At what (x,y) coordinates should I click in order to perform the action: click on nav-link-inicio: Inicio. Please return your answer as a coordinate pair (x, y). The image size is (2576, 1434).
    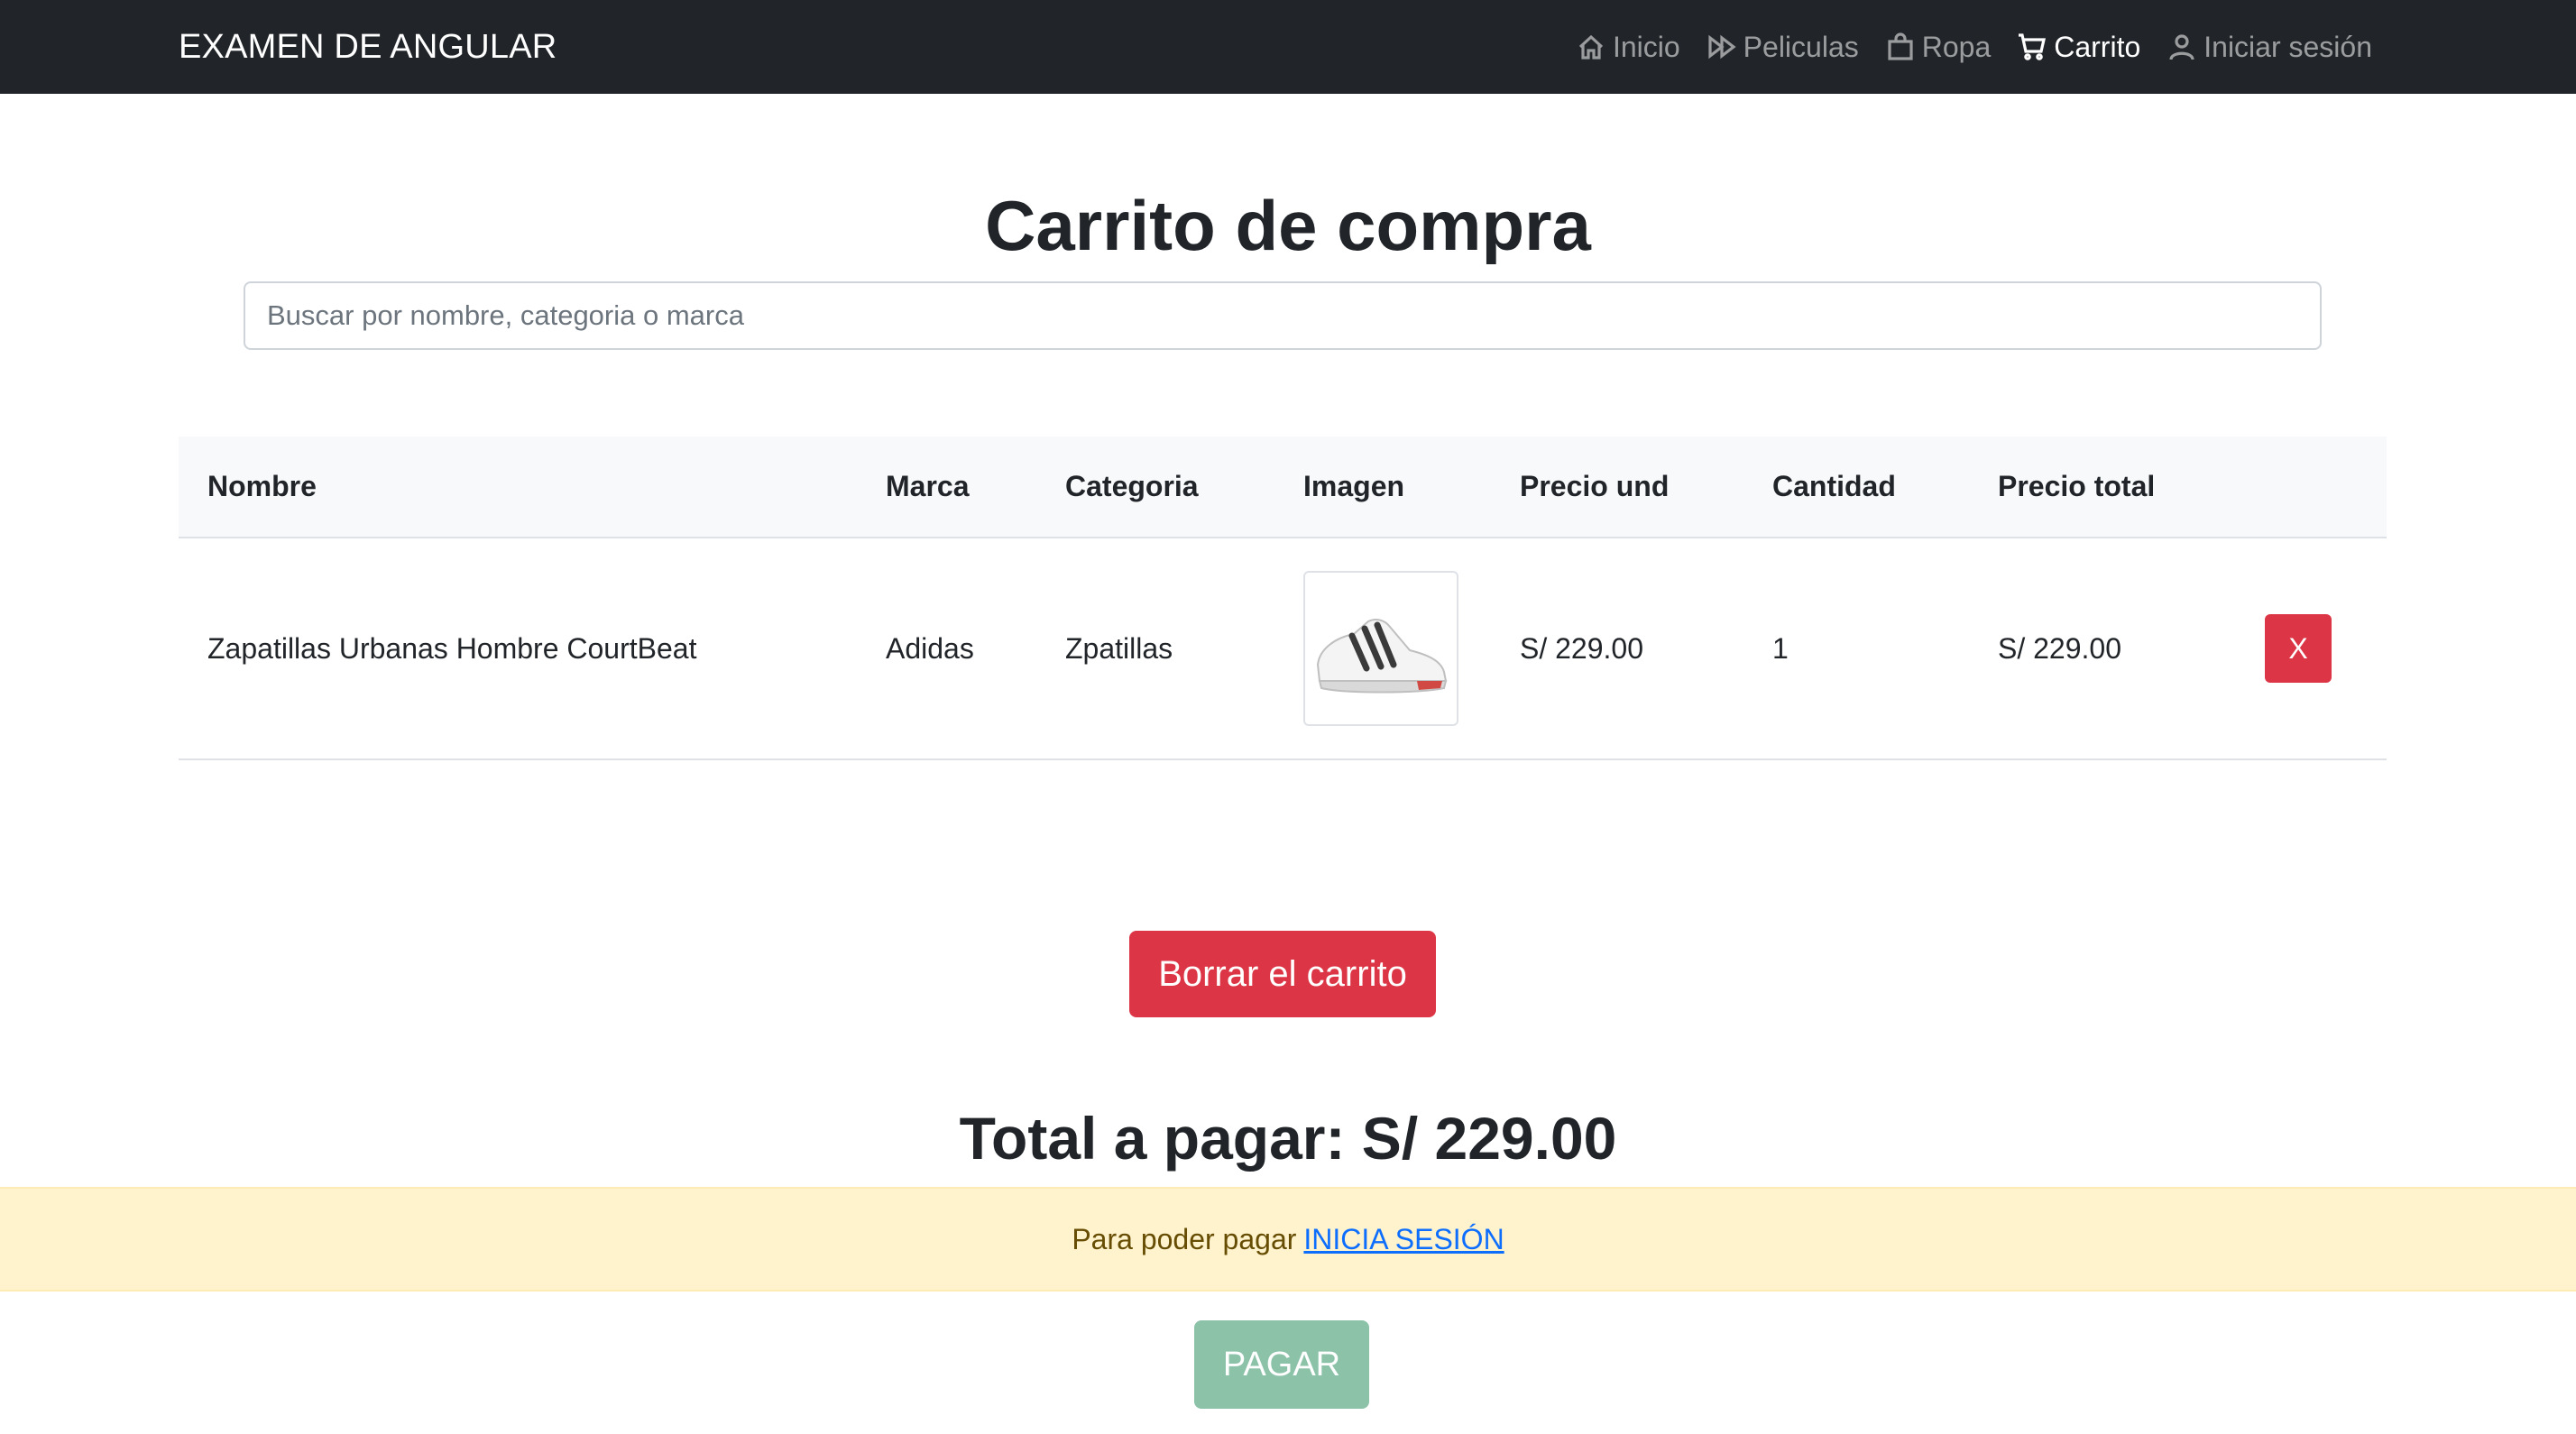
    Looking at the image, I should click on (1629, 47).